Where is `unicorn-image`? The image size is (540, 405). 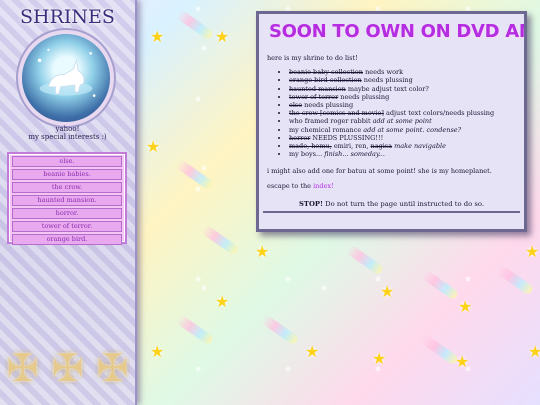 unicorn-image is located at coordinates (66, 78).